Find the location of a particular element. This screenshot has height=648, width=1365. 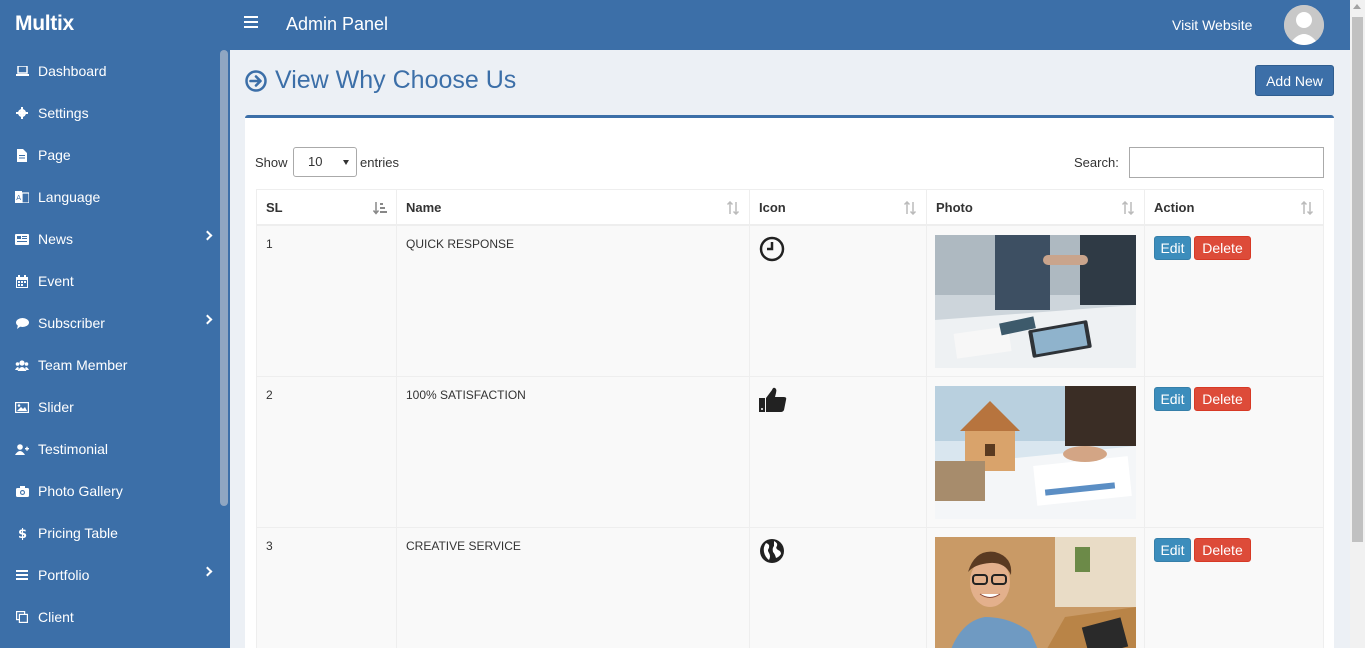

sidebar-item-portfolio: Portfolio is located at coordinates (109, 575).